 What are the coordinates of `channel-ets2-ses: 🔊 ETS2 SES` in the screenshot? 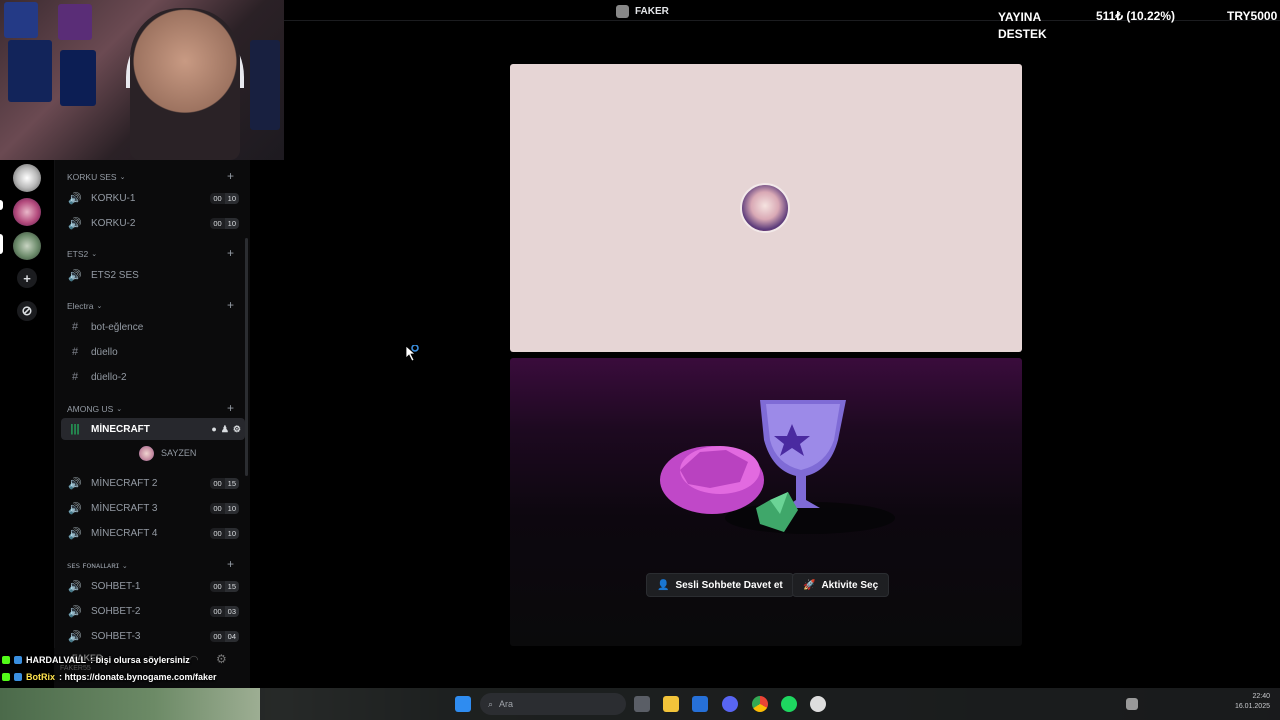 It's located at (153, 275).